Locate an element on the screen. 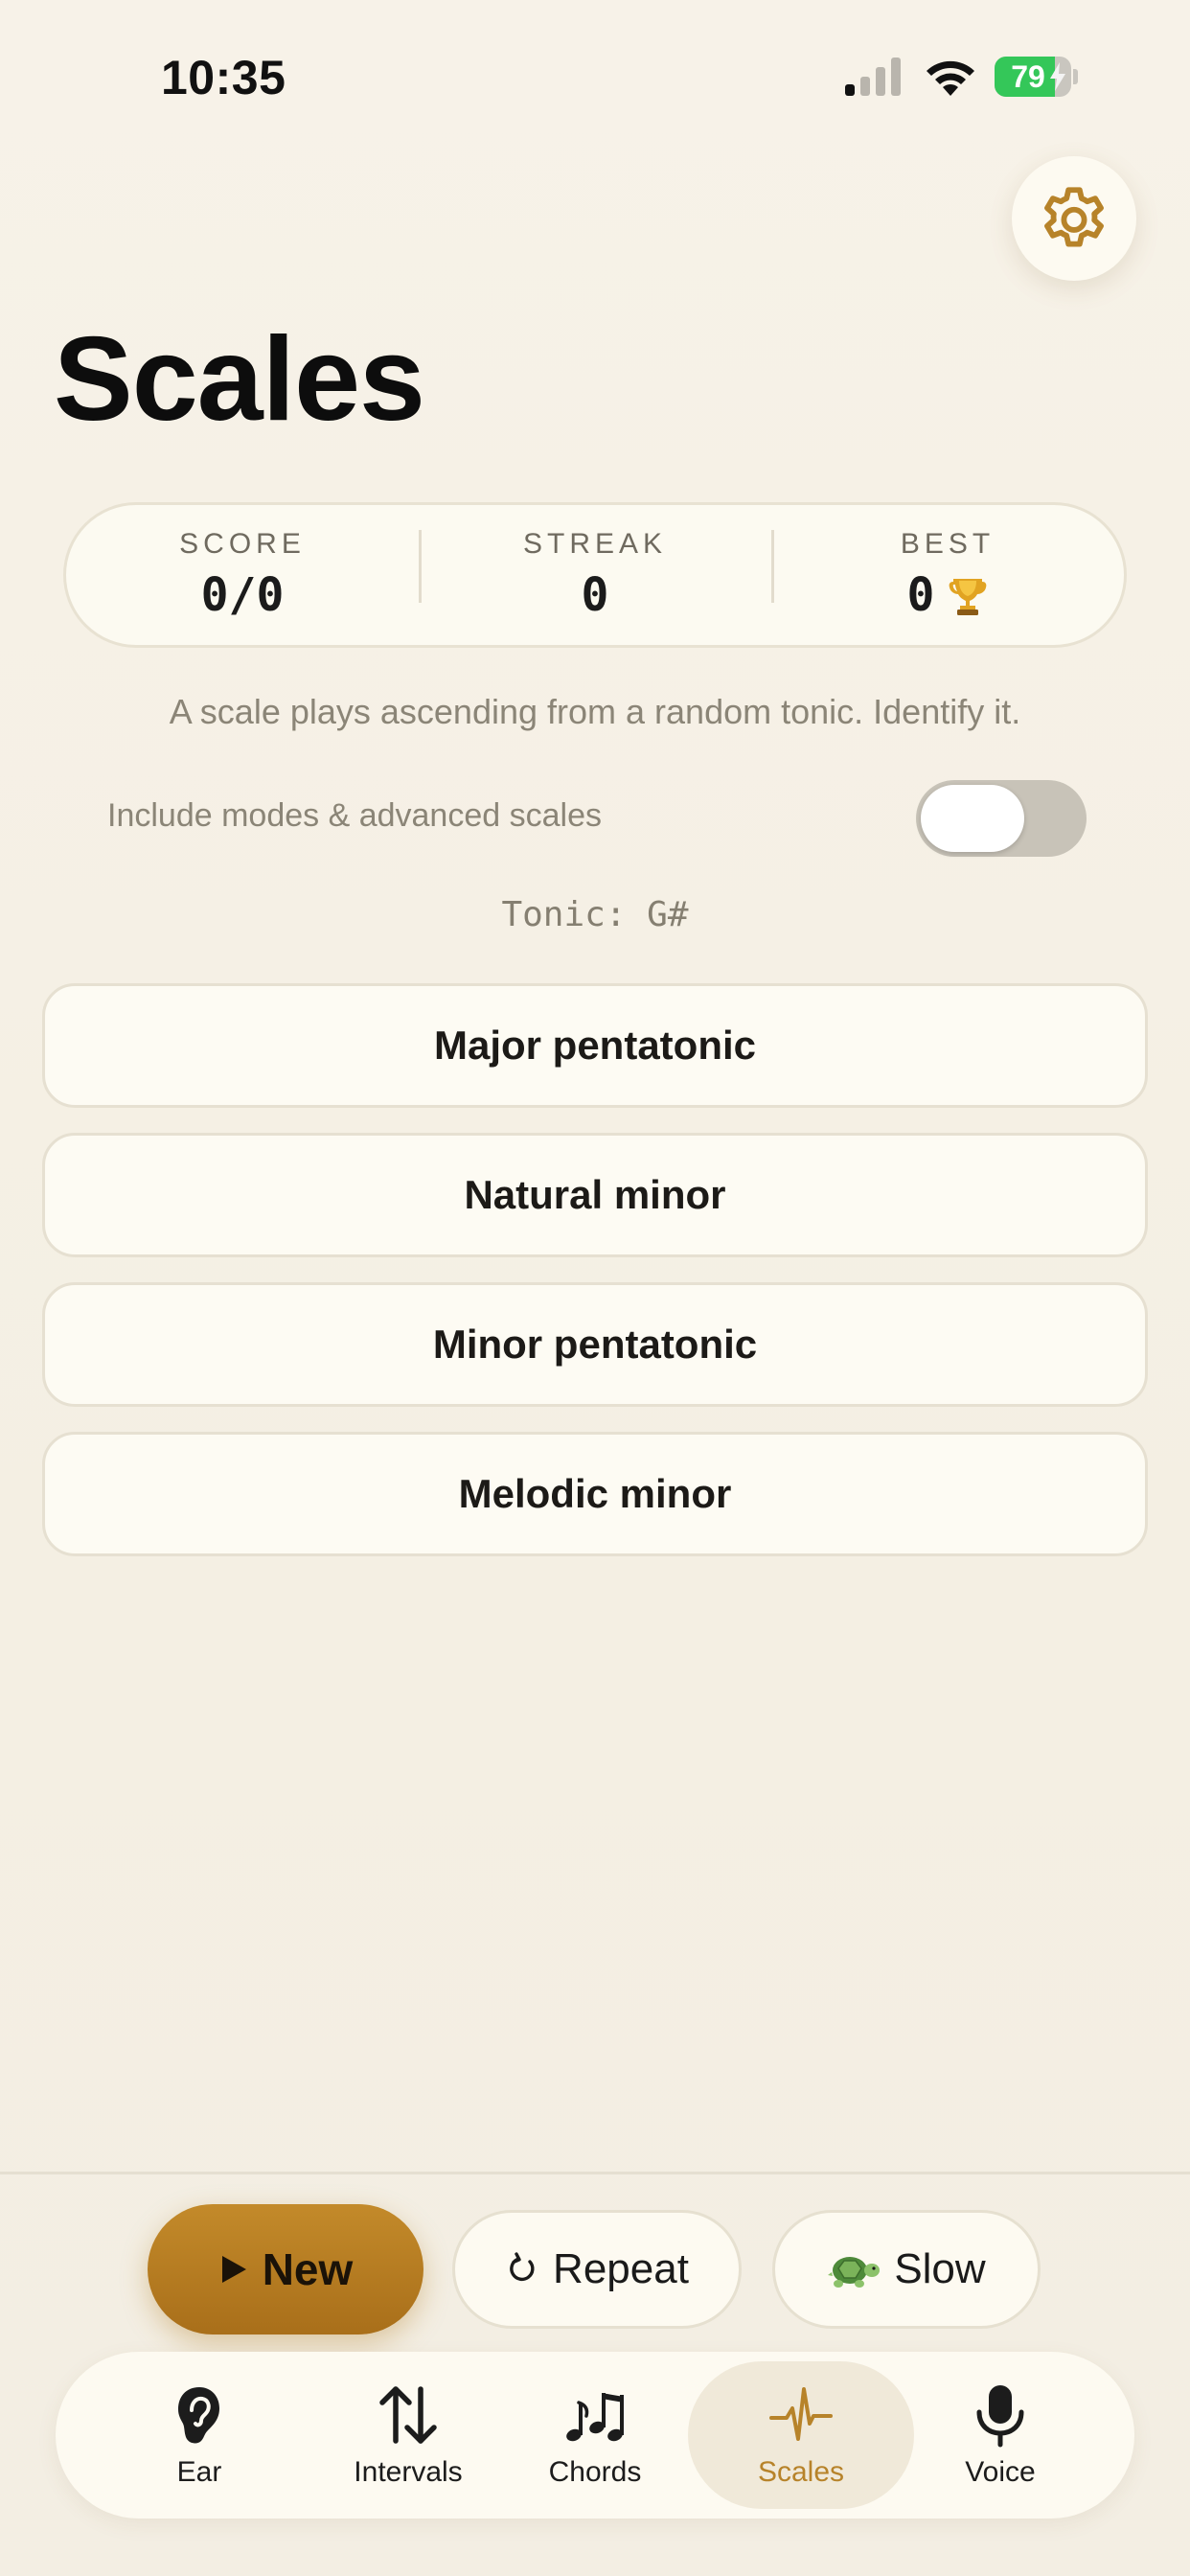 This screenshot has width=1190, height=2576. tab-label-intervals: Intervals is located at coordinates (409, 2472).